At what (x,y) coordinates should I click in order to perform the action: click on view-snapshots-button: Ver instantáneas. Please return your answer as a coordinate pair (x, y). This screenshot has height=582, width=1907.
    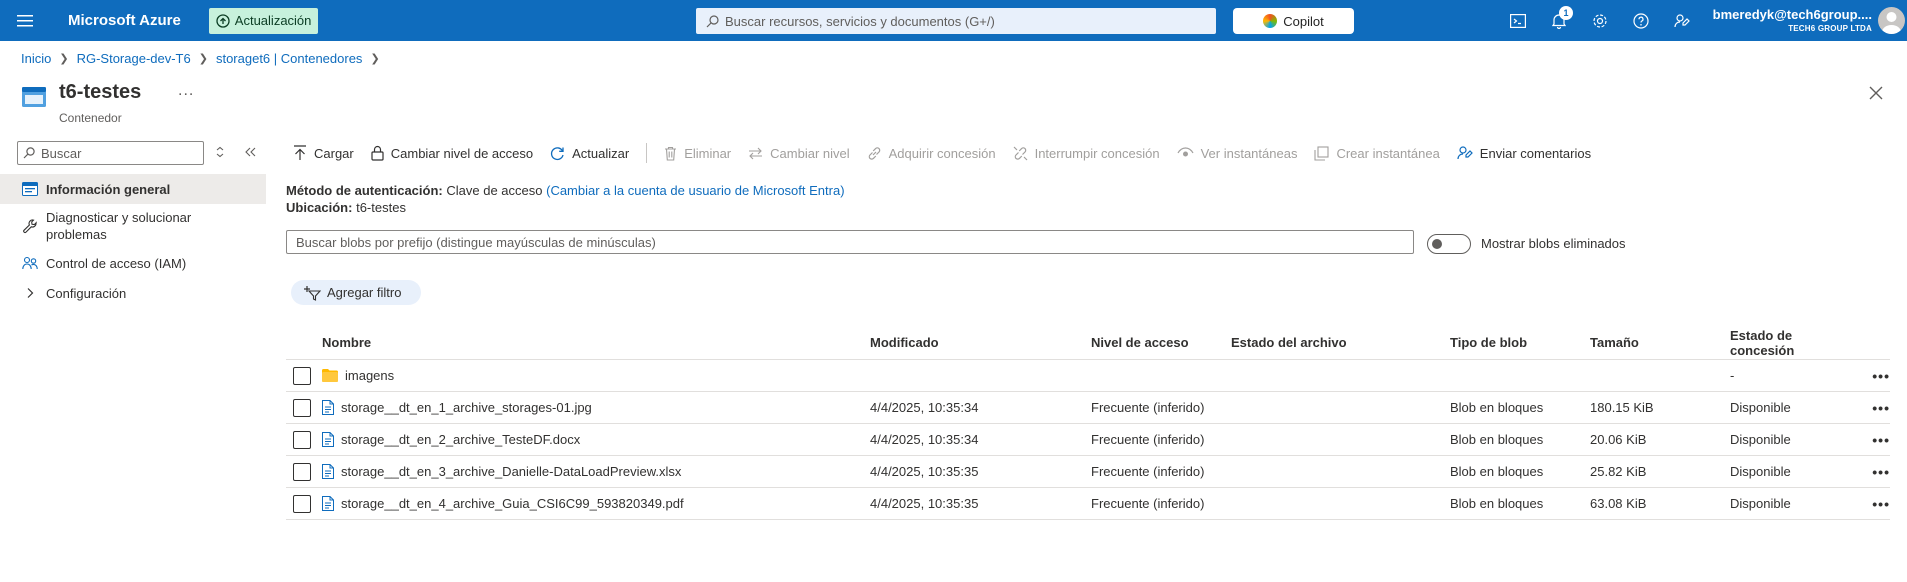
    Looking at the image, I should click on (1237, 153).